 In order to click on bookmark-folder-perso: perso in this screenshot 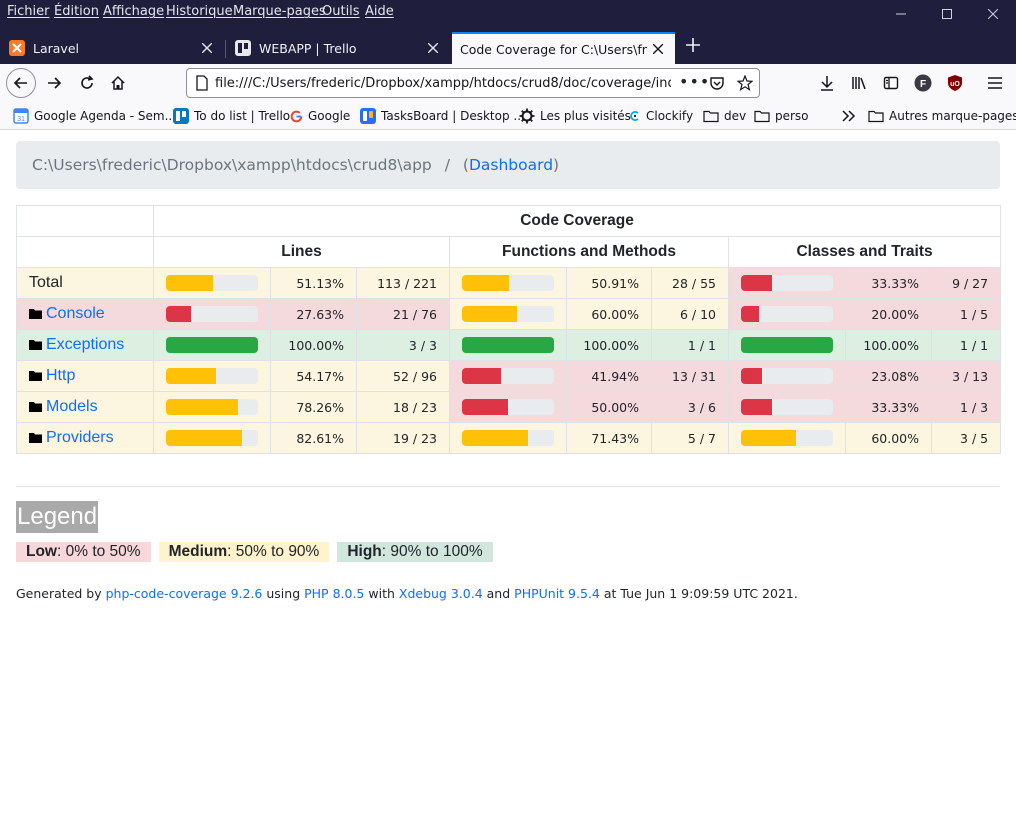, I will do `click(781, 116)`.